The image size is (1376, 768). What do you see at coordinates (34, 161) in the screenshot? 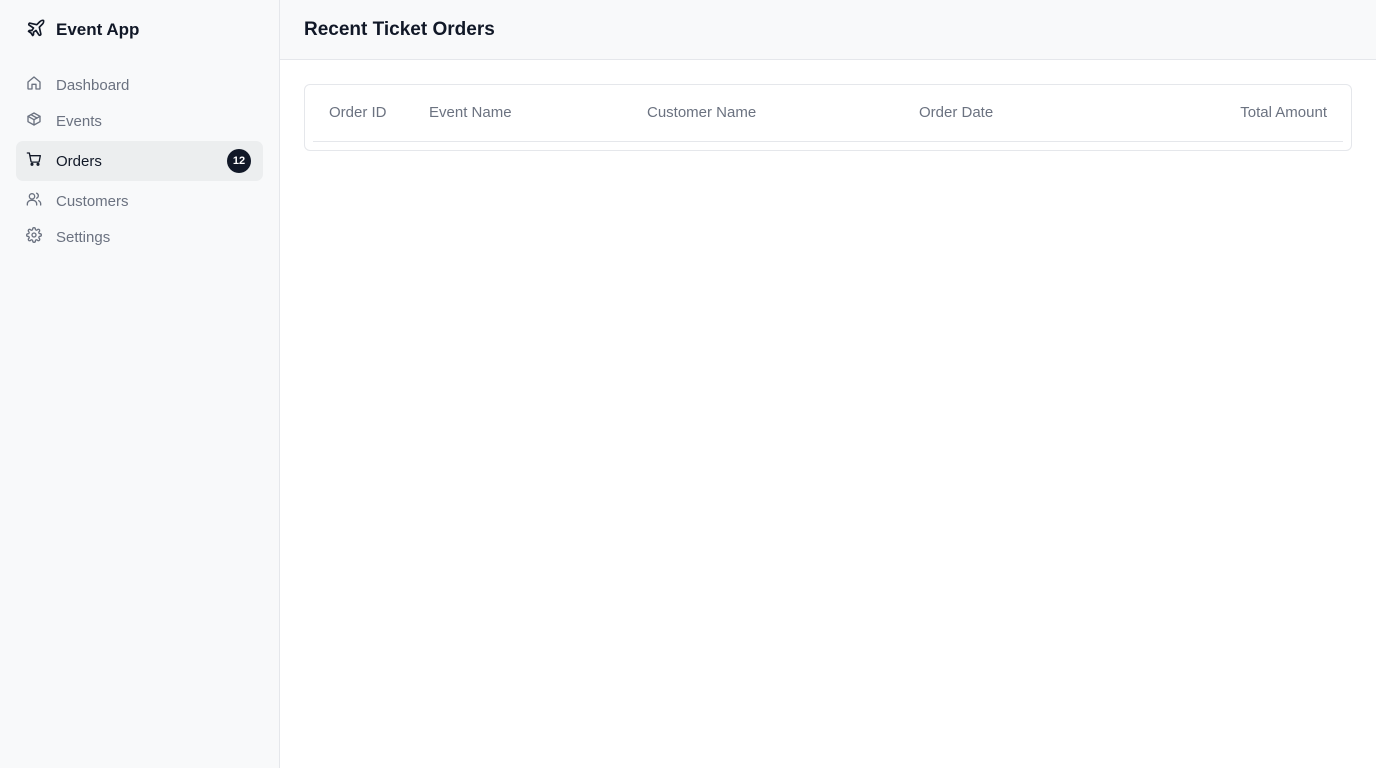
I see `shopping-cart-icon` at bounding box center [34, 161].